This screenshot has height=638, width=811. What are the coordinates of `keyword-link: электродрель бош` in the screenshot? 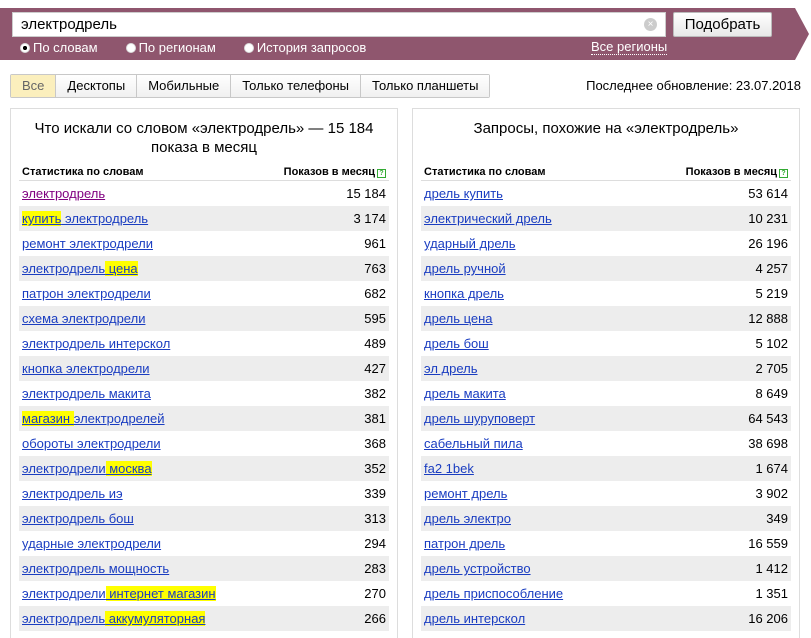 It's located at (78, 518).